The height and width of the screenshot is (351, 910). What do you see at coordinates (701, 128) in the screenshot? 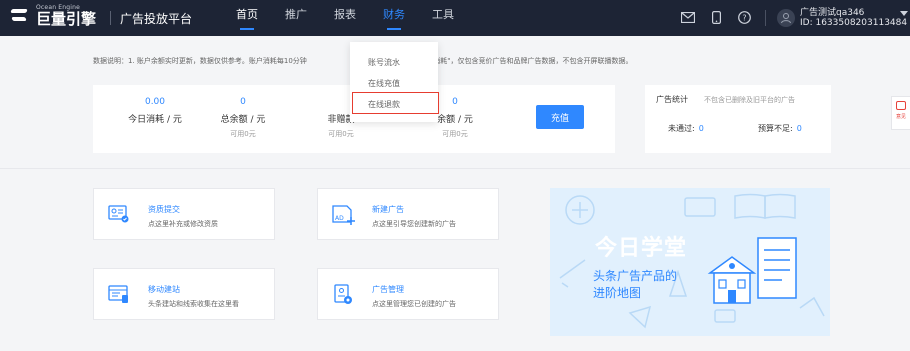
I see `not-passed-value: 0` at bounding box center [701, 128].